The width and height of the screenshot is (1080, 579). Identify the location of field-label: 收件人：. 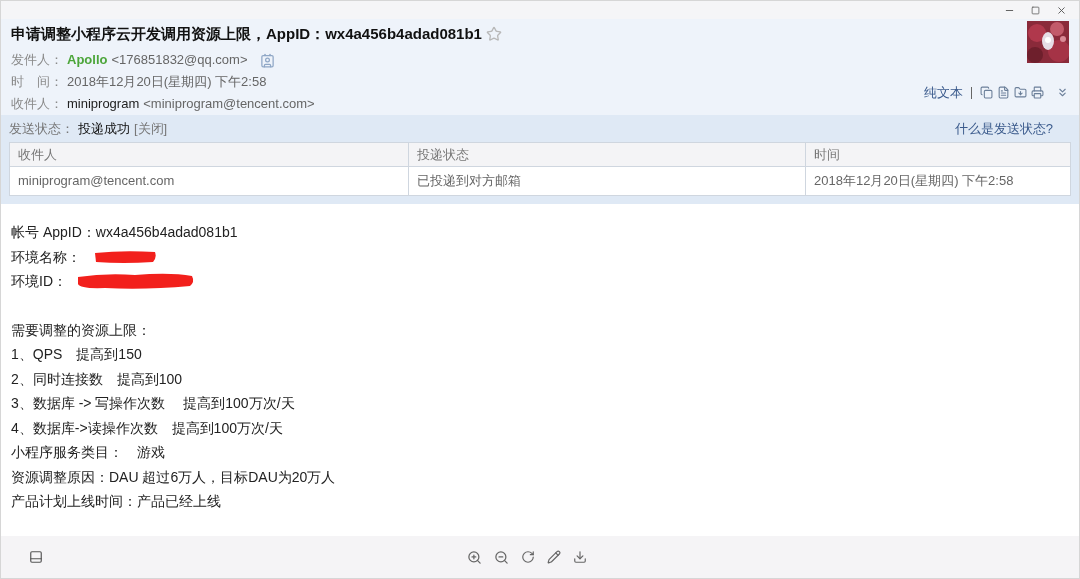
(37, 104).